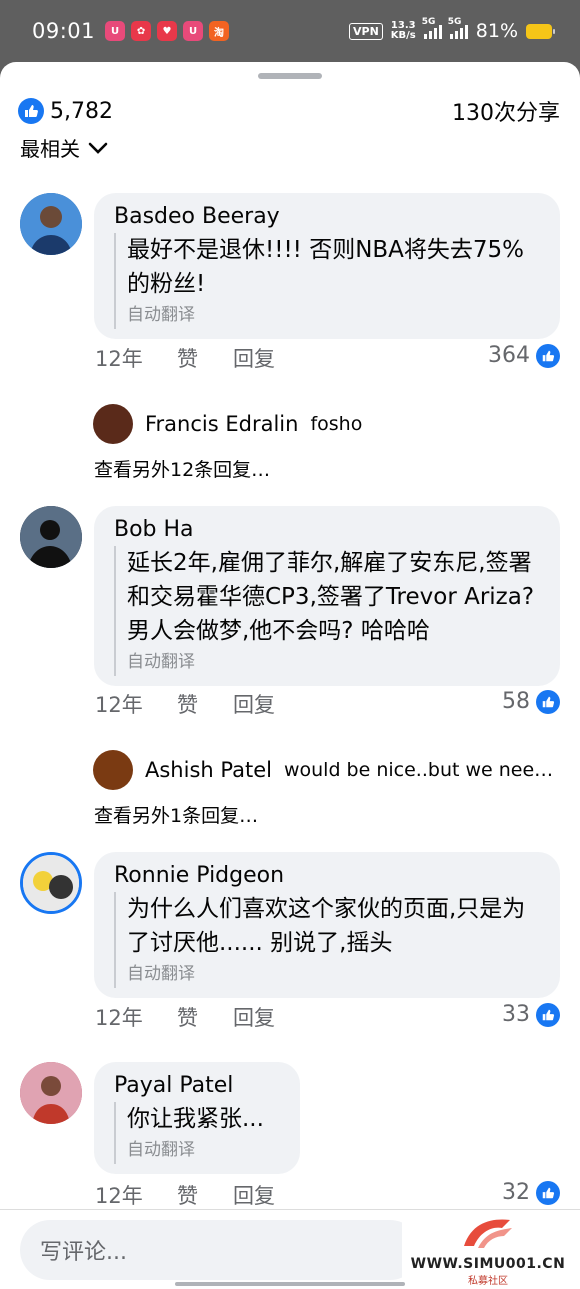 This screenshot has height=1289, width=580. Describe the element at coordinates (531, 1192) in the screenshot. I see `comment-likes: 32` at that location.